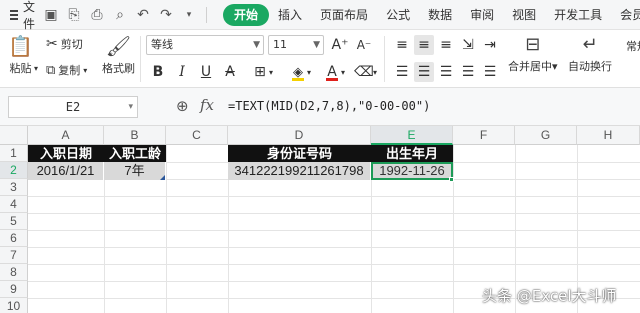 The image size is (640, 313). I want to click on wrap-text-button: ↵ 自动换行, so click(590, 54).